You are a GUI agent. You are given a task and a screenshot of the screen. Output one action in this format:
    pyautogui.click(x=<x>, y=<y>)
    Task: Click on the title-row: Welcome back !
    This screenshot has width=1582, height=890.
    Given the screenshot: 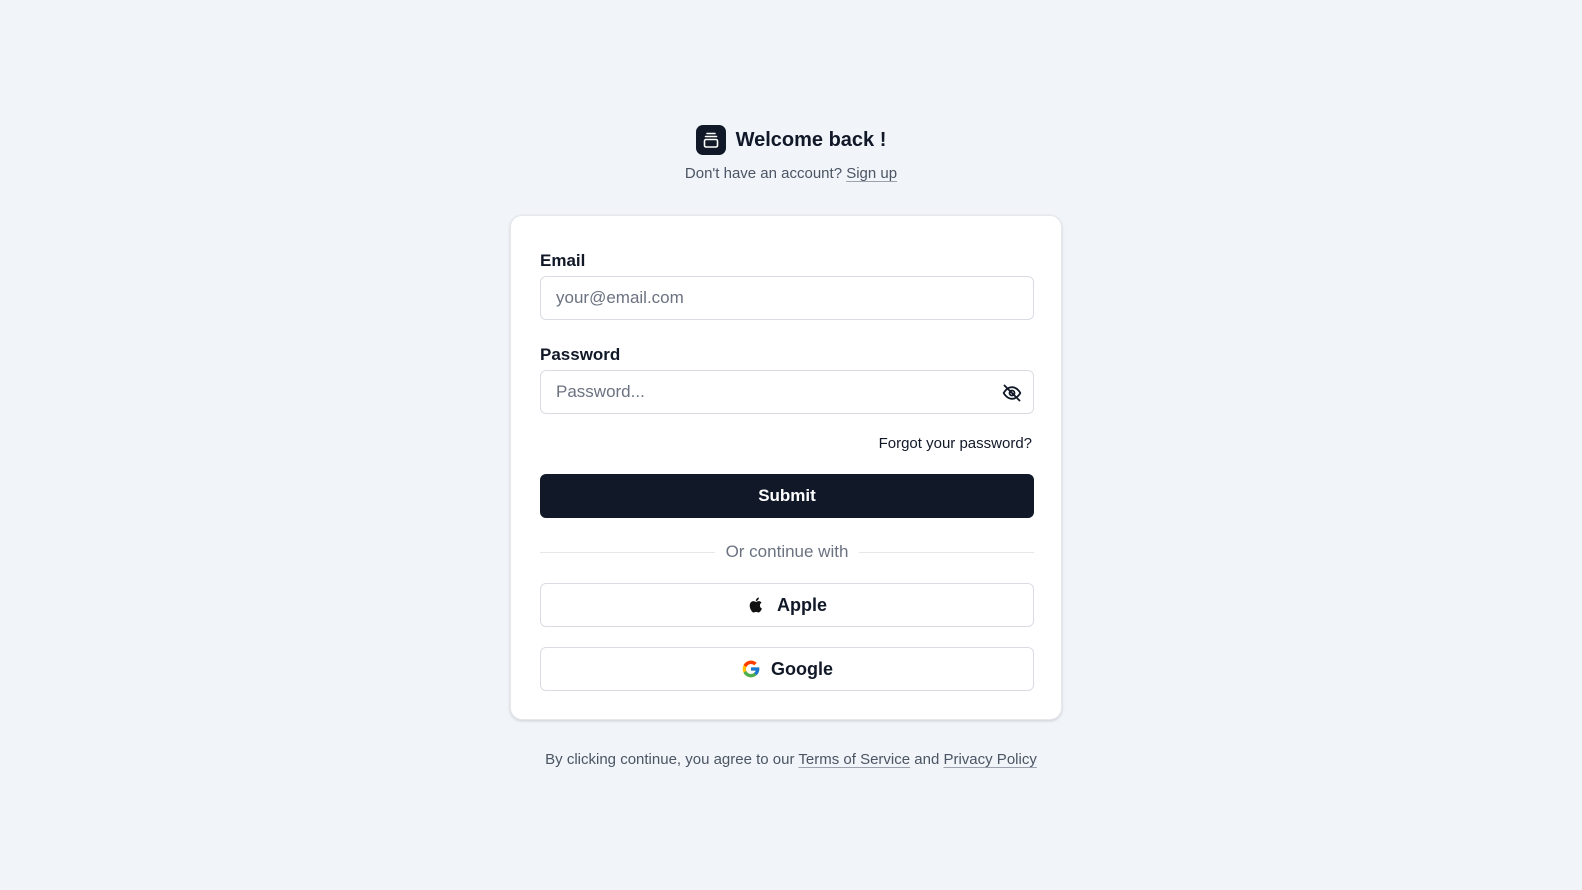 What is the action you would take?
    pyautogui.click(x=791, y=140)
    